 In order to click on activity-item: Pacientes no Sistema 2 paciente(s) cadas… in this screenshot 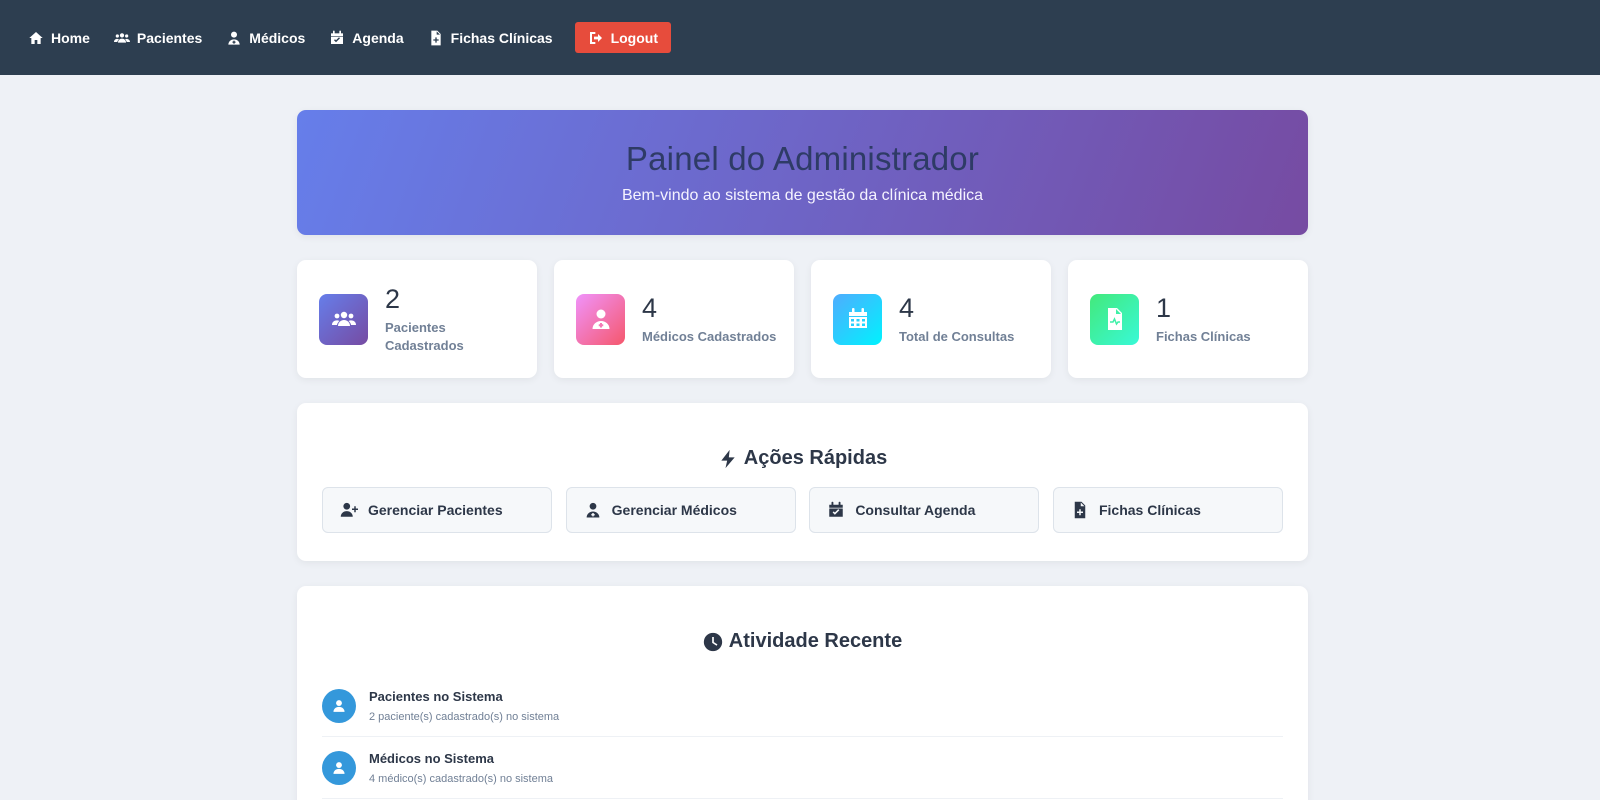, I will do `click(802, 706)`.